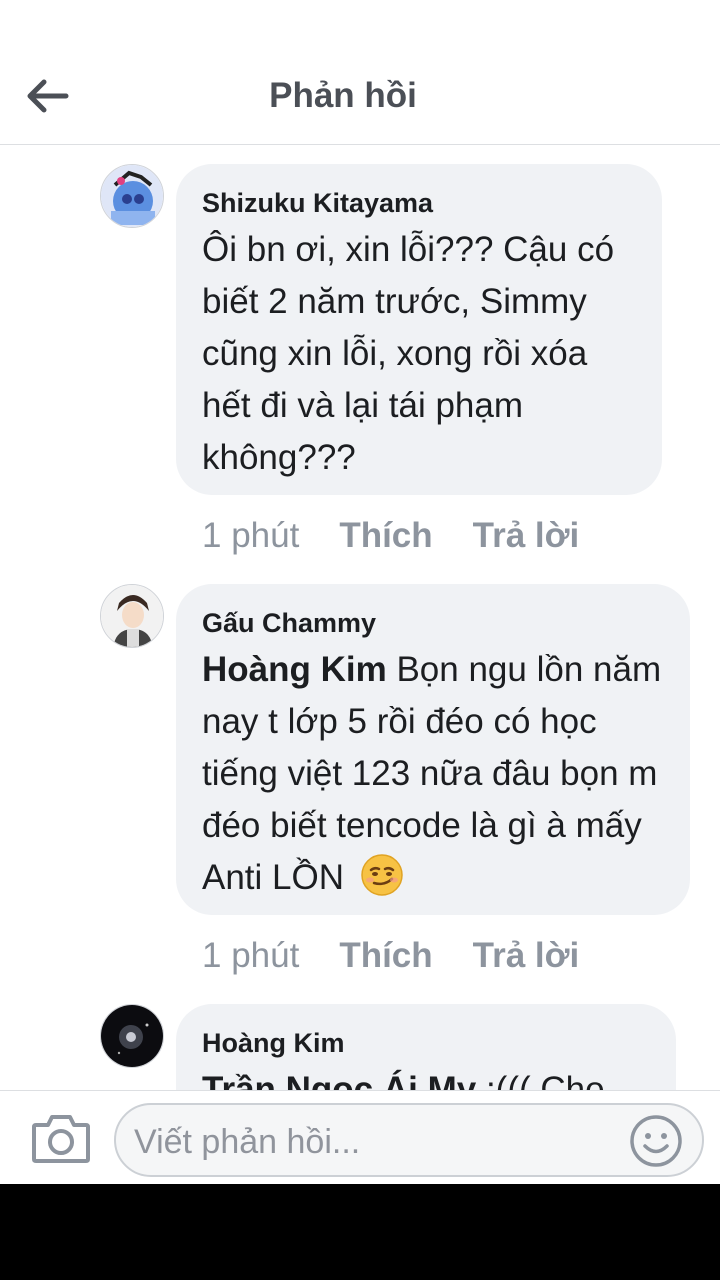 The width and height of the screenshot is (720, 1280). What do you see at coordinates (426, 1043) in the screenshot?
I see `comment-author: Hoàng Kim` at bounding box center [426, 1043].